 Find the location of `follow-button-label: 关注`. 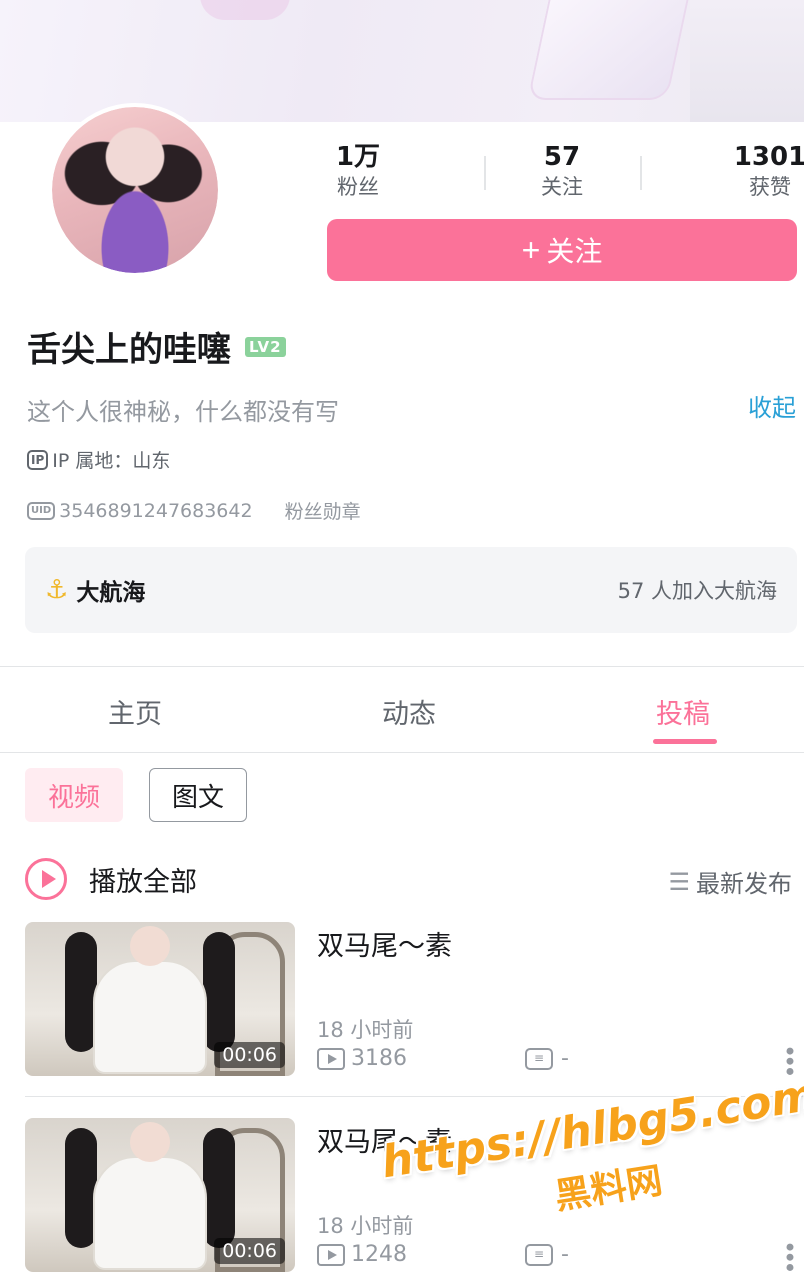

follow-button-label: 关注 is located at coordinates (574, 251).